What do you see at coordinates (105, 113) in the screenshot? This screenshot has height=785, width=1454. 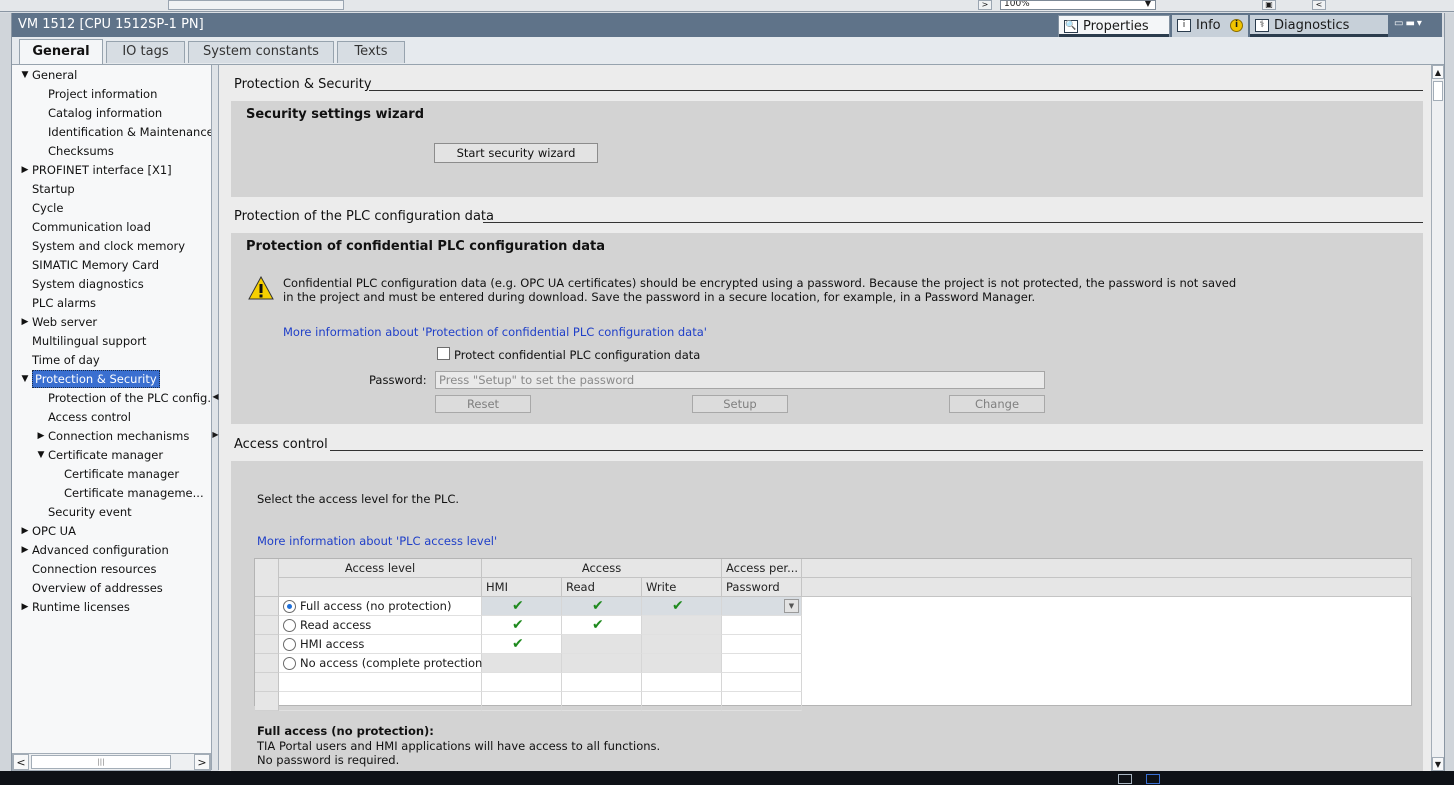 I see `nav-item: Catalog information` at bounding box center [105, 113].